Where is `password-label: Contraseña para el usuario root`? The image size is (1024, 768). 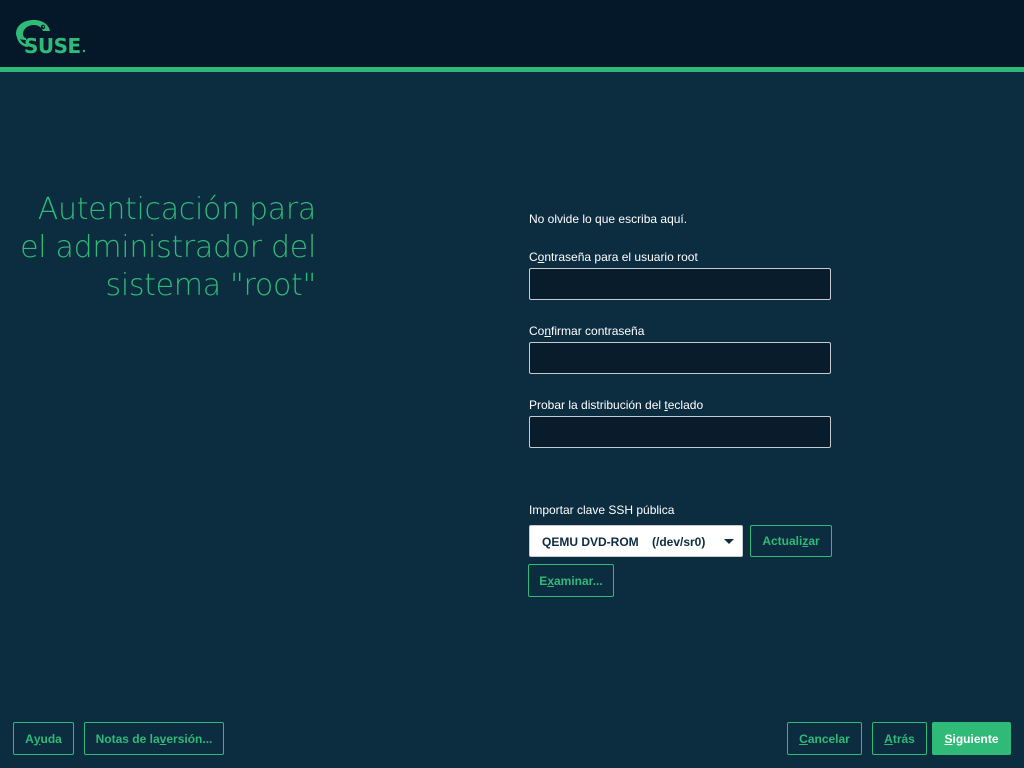 password-label: Contraseña para el usuario root is located at coordinates (613, 257).